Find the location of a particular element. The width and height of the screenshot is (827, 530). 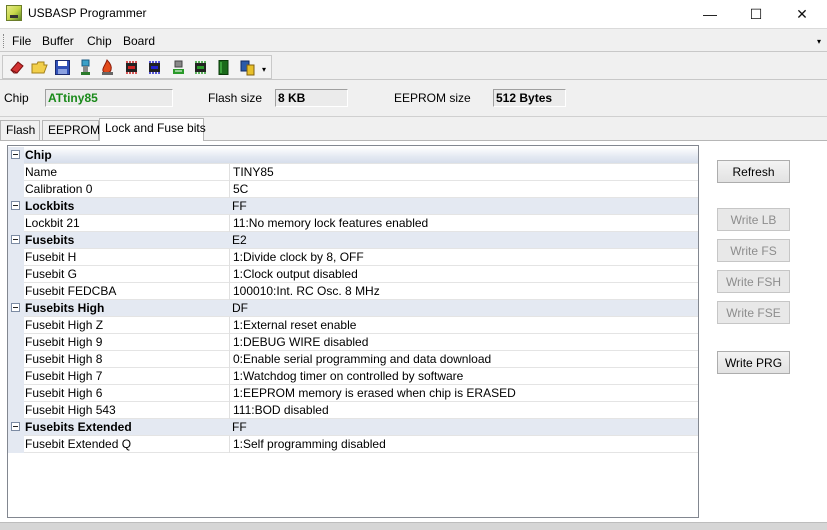

grid-property-row: Fusebit H 1:Divide clock by 8, OFF is located at coordinates (353, 257).